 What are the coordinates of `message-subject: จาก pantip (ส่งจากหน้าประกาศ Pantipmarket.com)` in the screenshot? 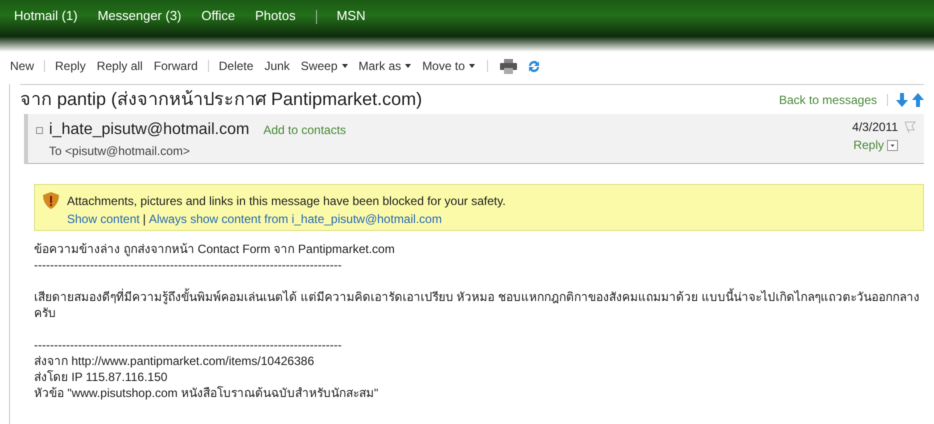 It's located at (222, 99).